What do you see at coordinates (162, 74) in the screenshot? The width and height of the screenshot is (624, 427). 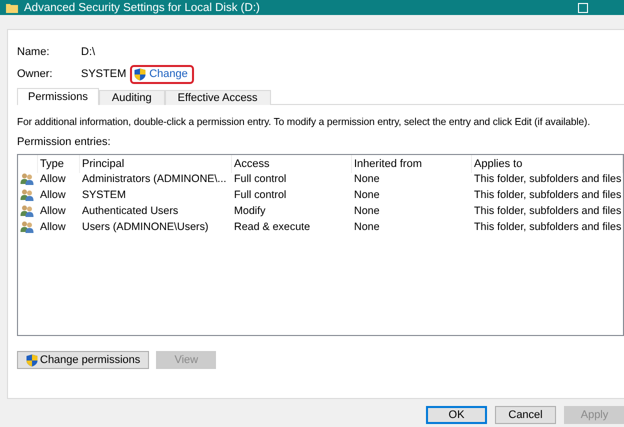 I see `change-owner-link: Change` at bounding box center [162, 74].